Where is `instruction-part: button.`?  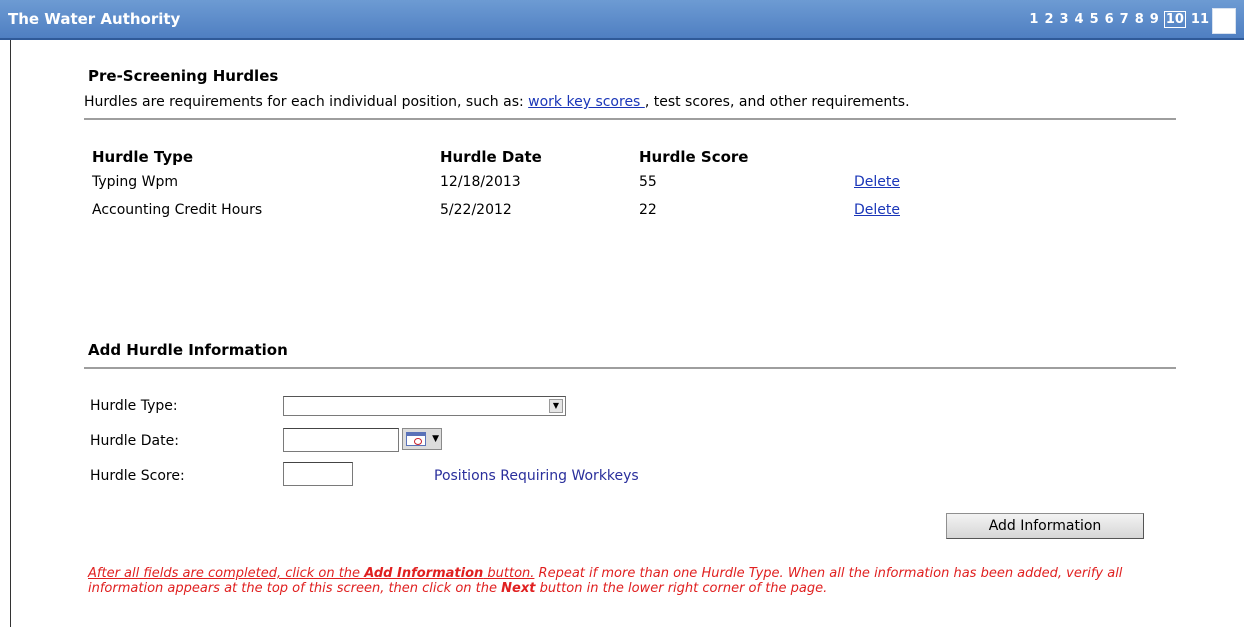 instruction-part: button. is located at coordinates (509, 573).